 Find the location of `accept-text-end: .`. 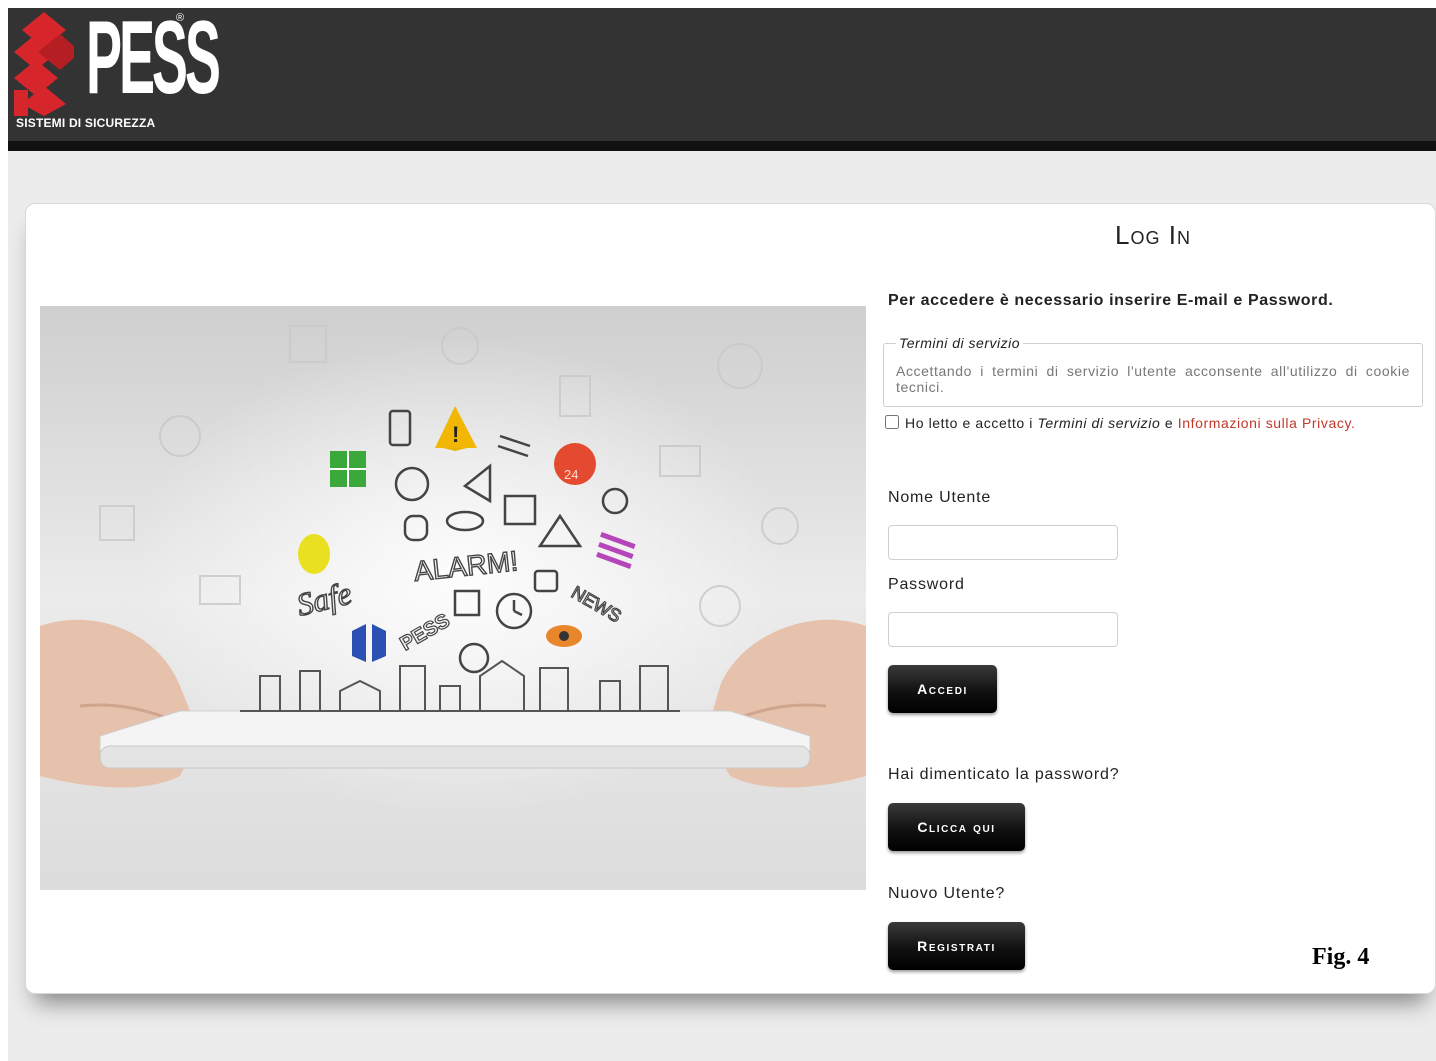

accept-text-end: . is located at coordinates (1353, 423).